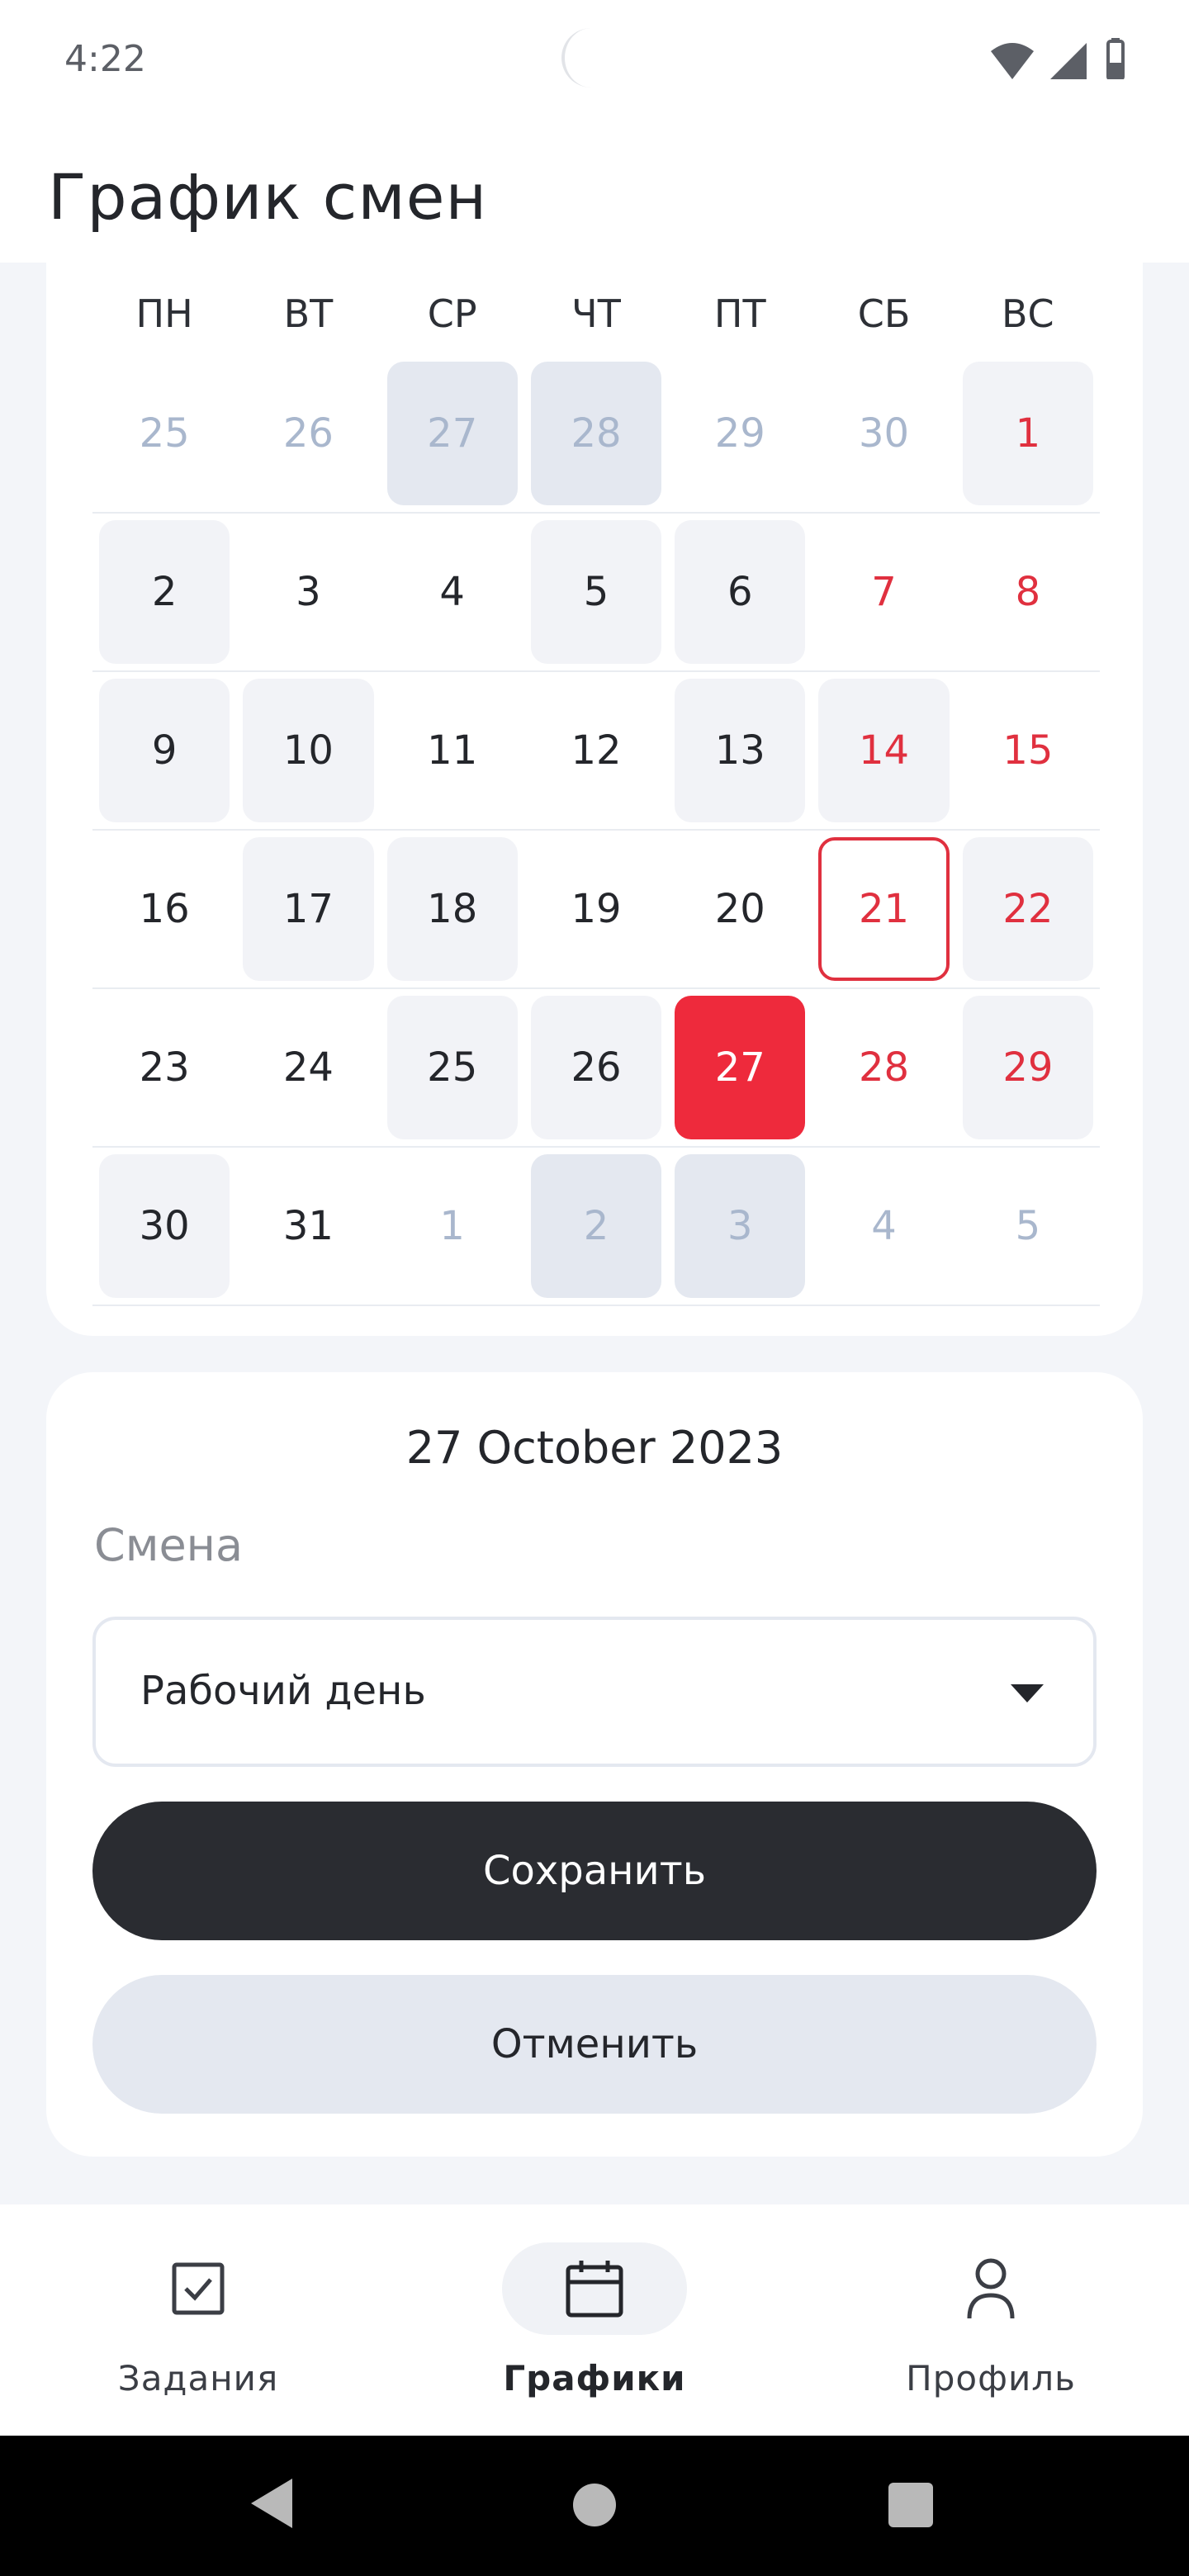 The width and height of the screenshot is (1189, 2576). I want to click on bottom-navigation: Задания Графики Профиль, so click(594, 2320).